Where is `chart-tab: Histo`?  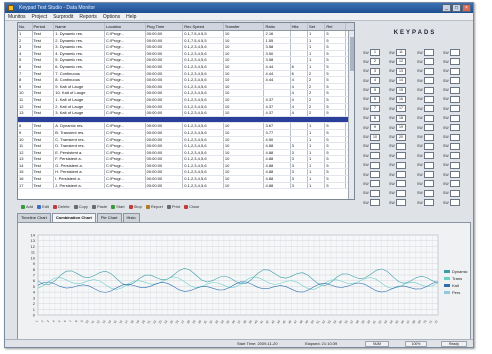
chart-tab: Histo is located at coordinates (131, 217).